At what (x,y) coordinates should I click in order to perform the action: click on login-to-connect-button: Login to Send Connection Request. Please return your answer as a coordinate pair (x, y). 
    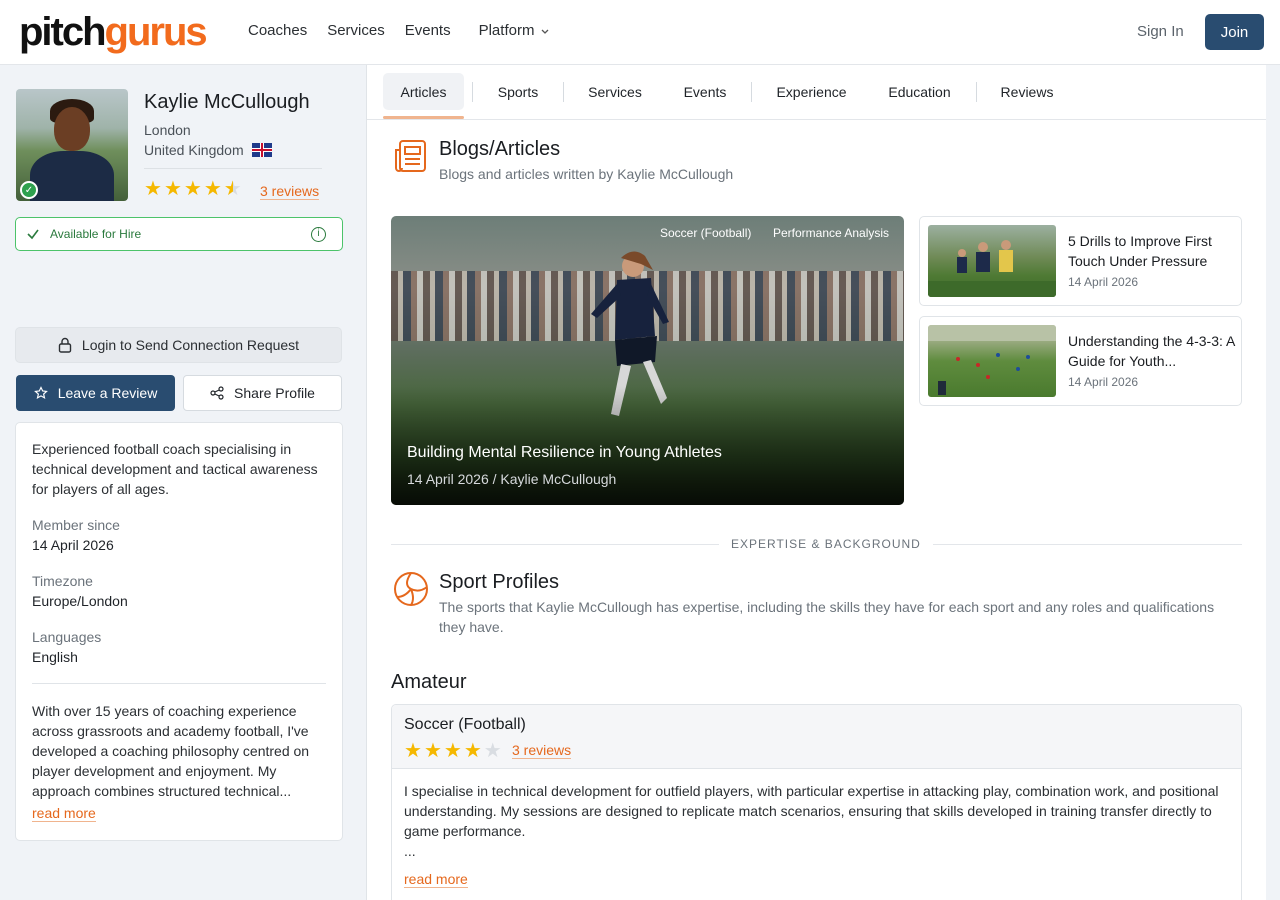
    Looking at the image, I should click on (178, 345).